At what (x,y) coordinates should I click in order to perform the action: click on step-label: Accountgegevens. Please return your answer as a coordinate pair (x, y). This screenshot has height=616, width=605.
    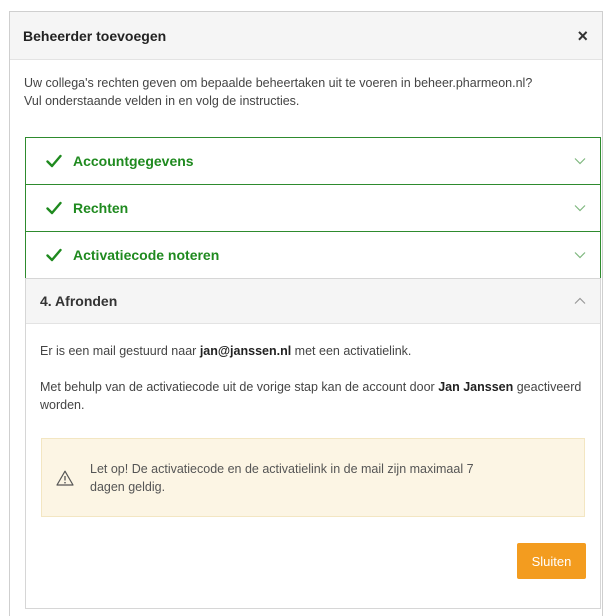
    Looking at the image, I should click on (133, 161).